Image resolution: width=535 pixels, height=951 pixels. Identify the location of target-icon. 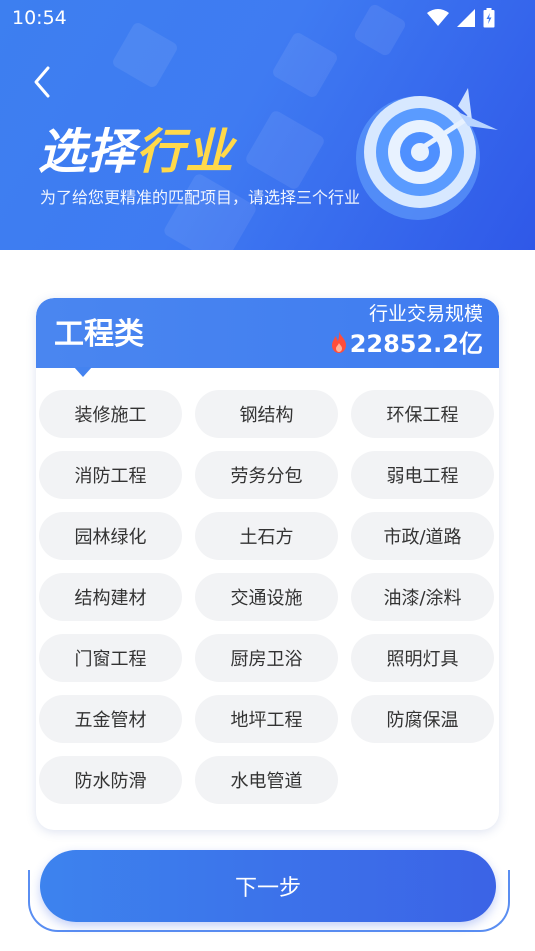
(427, 154).